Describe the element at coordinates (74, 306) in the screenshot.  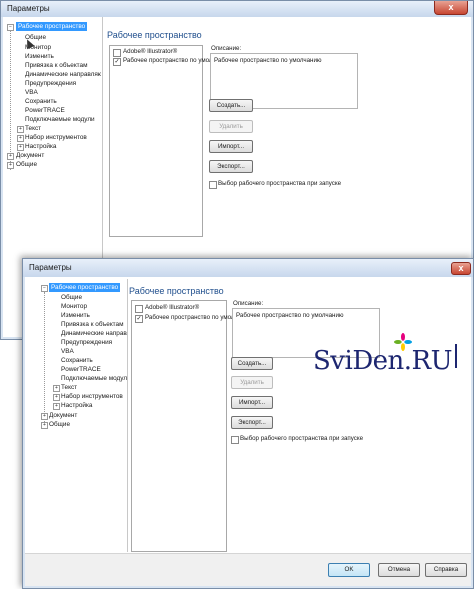
I see `tree-item-monitor: Монитор` at that location.